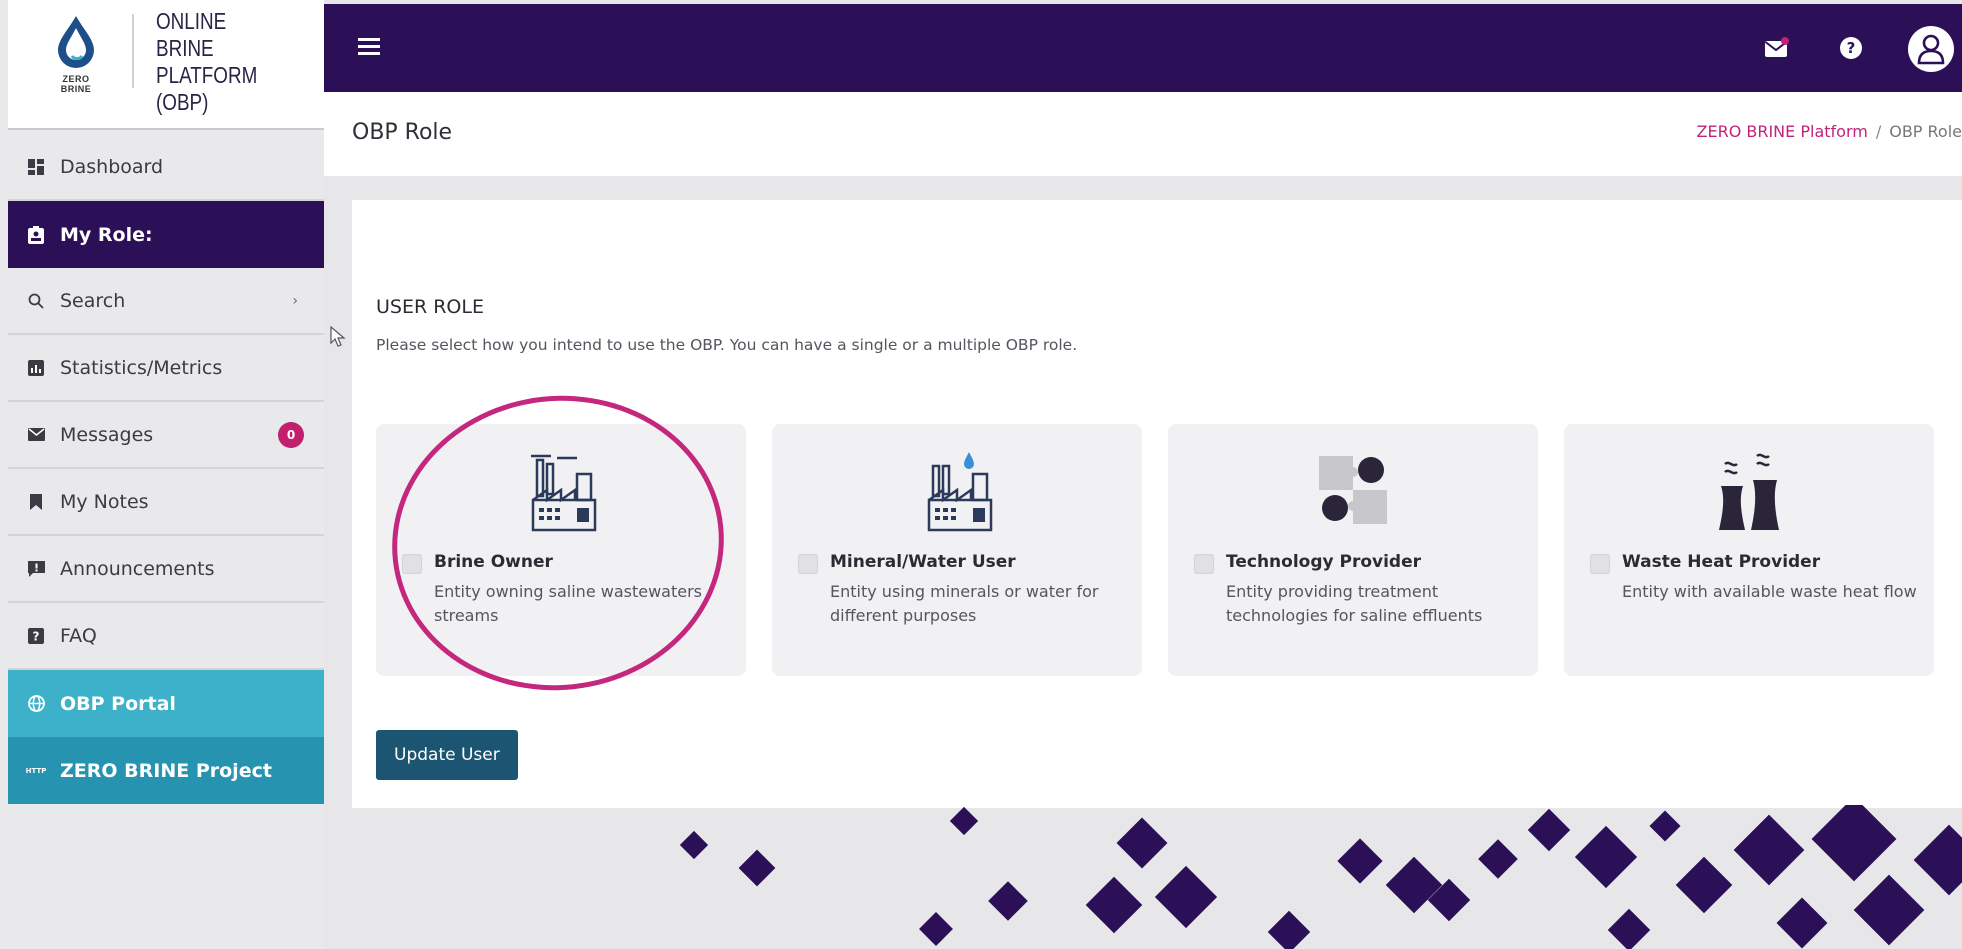 The image size is (1962, 949). Describe the element at coordinates (960, 492) in the screenshot. I see `factory-water-icon` at that location.